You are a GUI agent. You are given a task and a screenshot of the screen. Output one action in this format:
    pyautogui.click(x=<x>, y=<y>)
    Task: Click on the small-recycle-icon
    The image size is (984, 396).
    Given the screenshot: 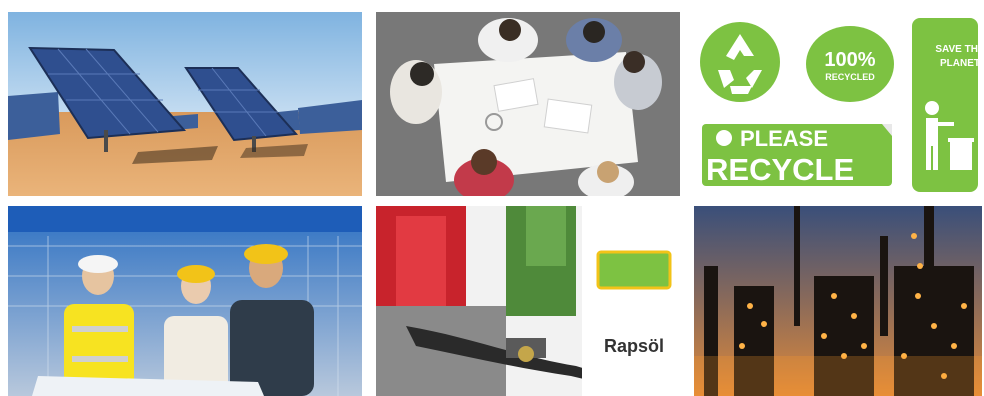 What is the action you would take?
    pyautogui.click(x=724, y=138)
    